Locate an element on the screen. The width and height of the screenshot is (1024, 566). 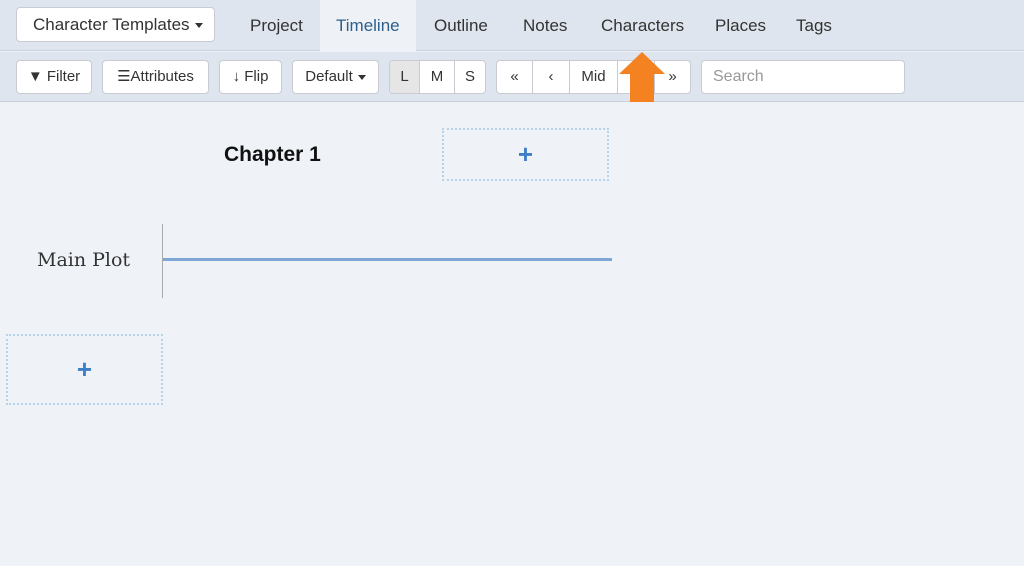
prev-button: ‹ is located at coordinates (551, 77).